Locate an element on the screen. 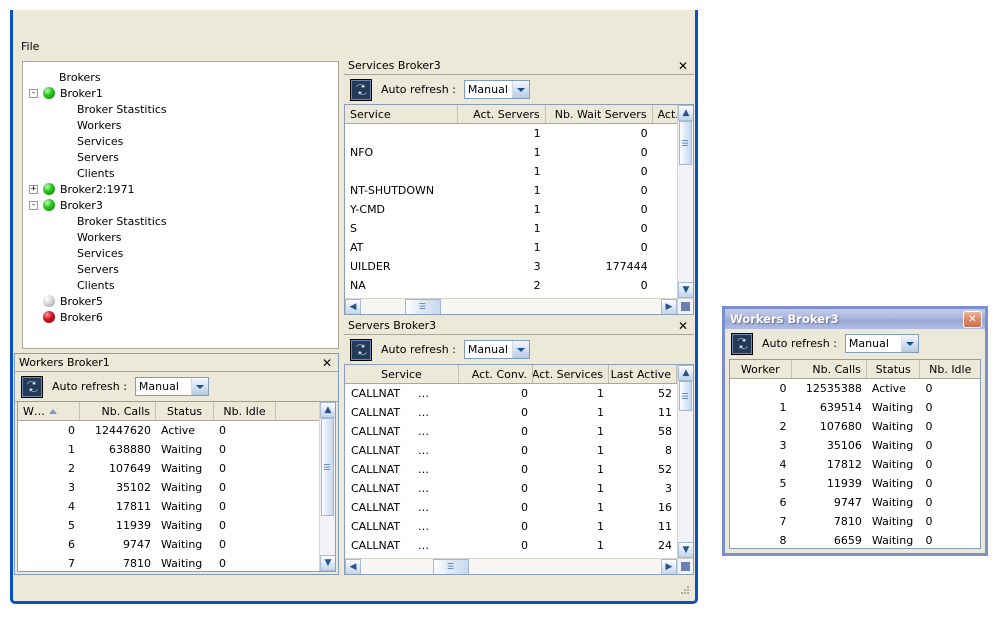 This screenshot has height=626, width=1004. table-row: 0 12447620 Active 0 is located at coordinates (176, 430).